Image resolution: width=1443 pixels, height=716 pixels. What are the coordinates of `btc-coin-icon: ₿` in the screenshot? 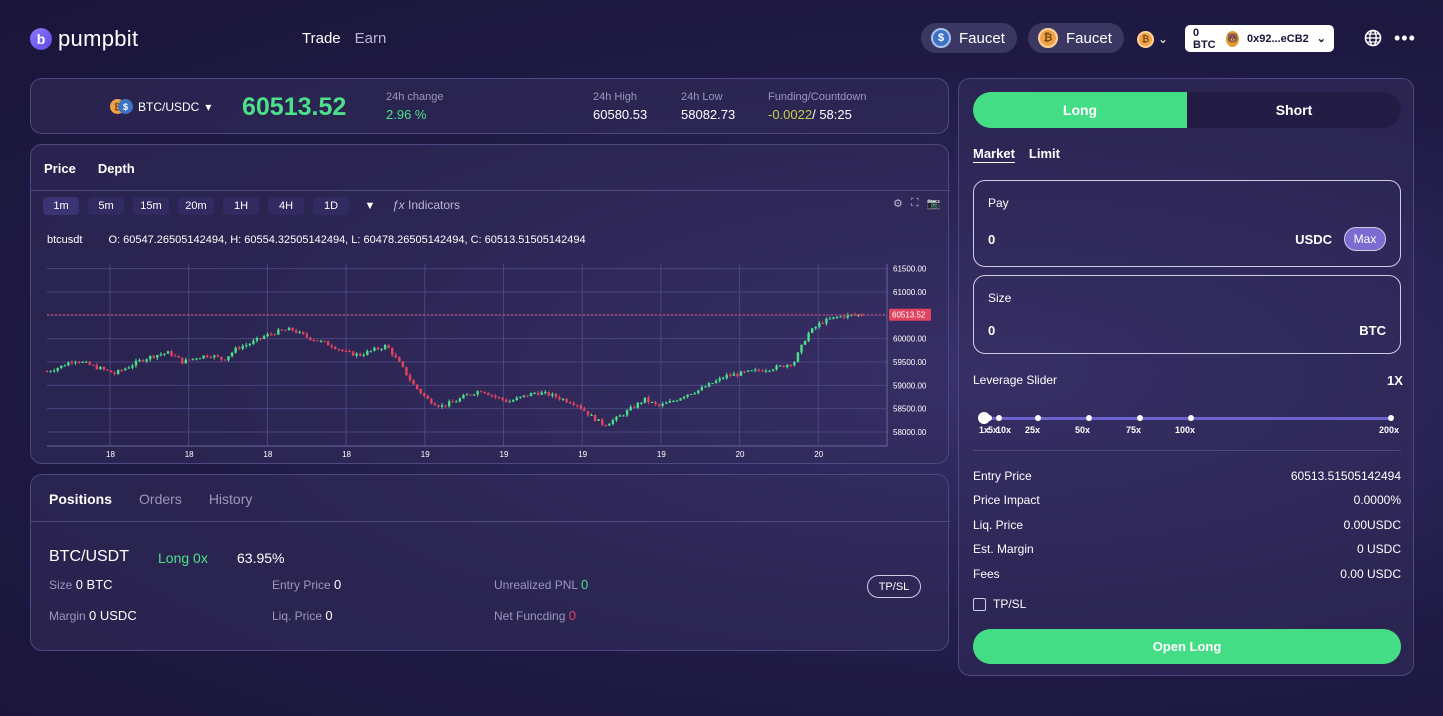 It's located at (1048, 38).